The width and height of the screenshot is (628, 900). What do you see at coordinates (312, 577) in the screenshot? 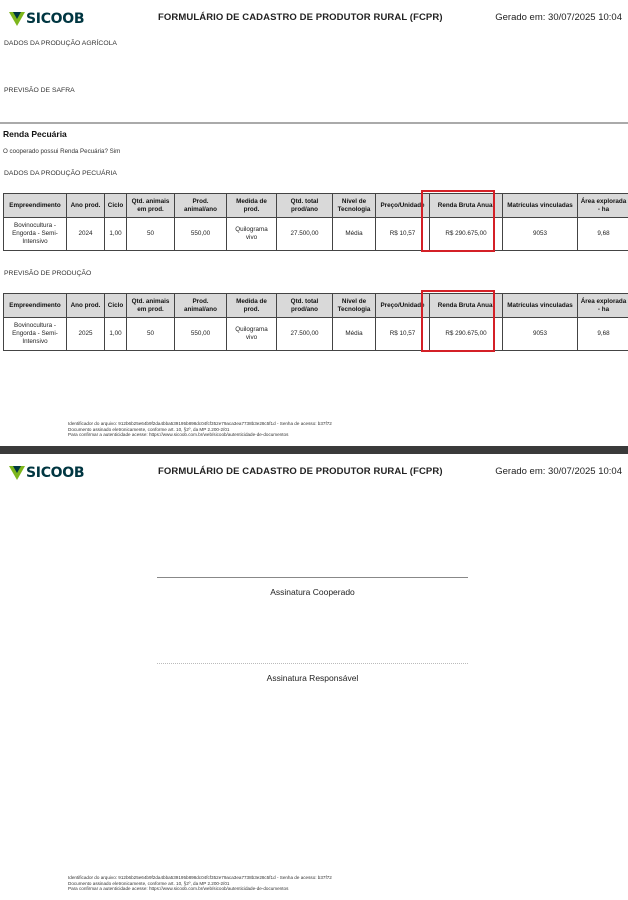
I see `signature-line-cooperado` at bounding box center [312, 577].